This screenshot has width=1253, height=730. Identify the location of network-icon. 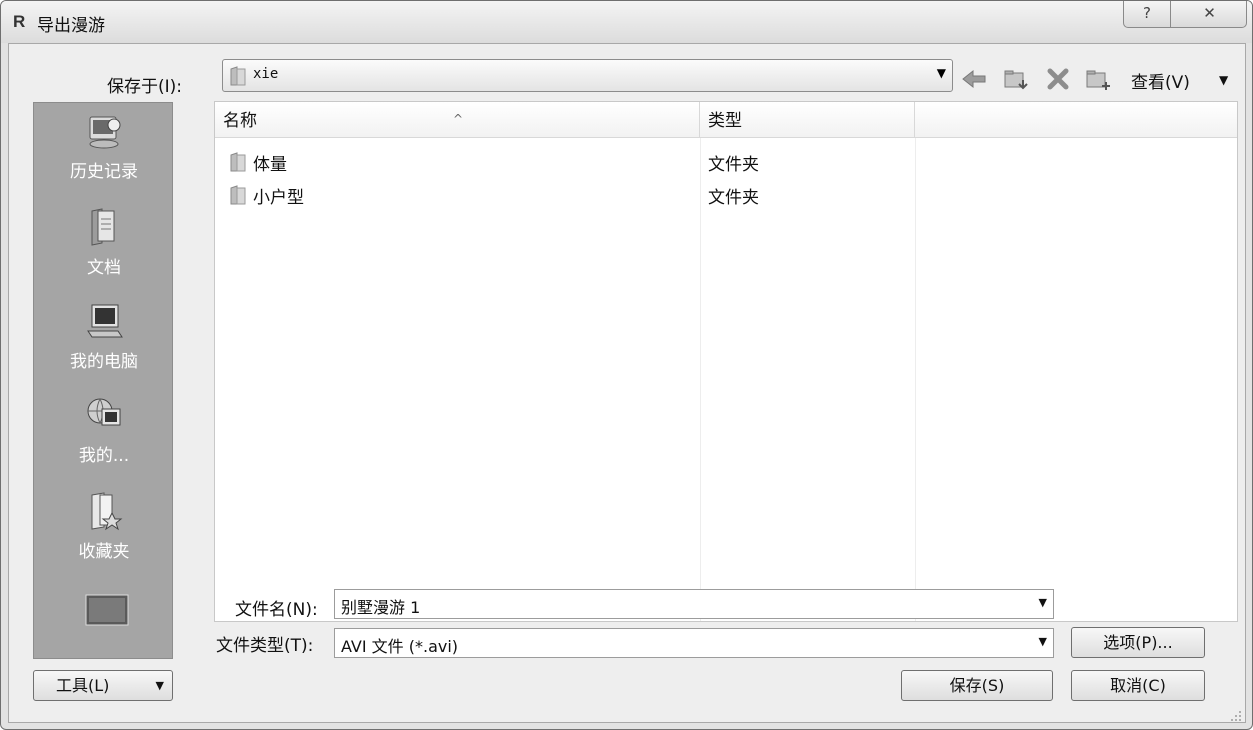
(104, 415).